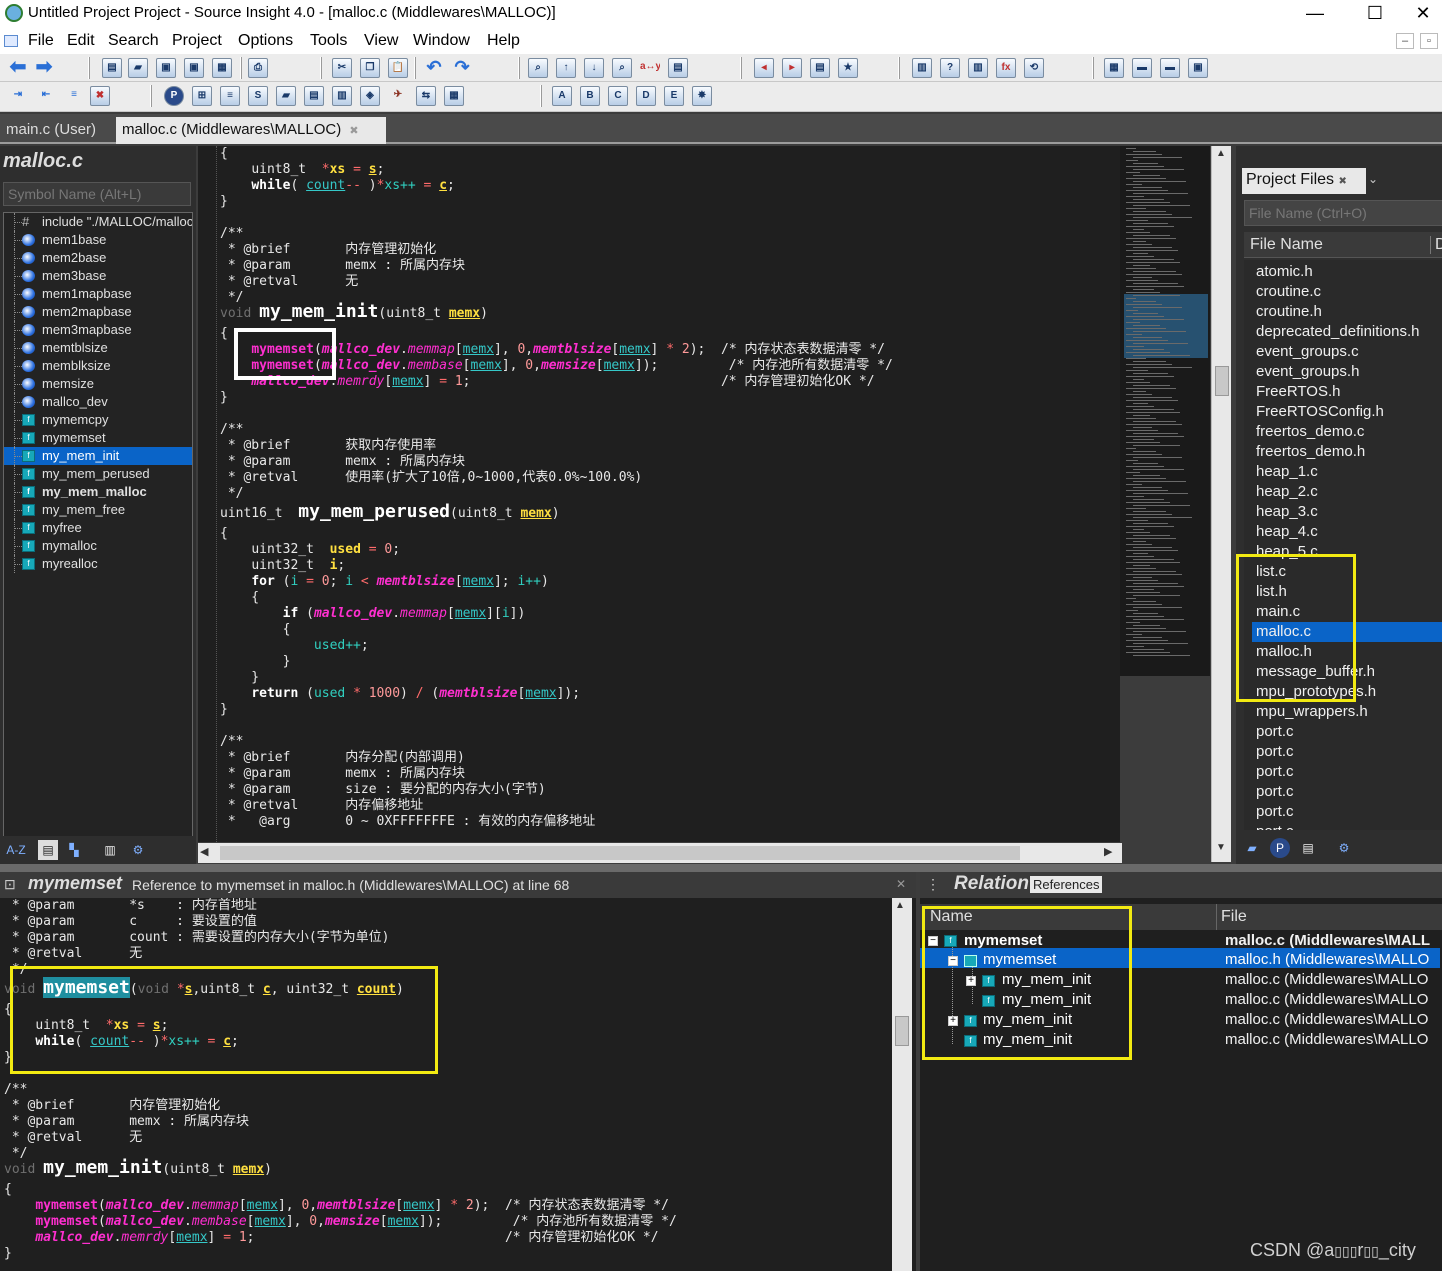 The width and height of the screenshot is (1442, 1271). Describe the element at coordinates (194, 68) in the screenshot. I see `save-all-icon: ▣` at that location.